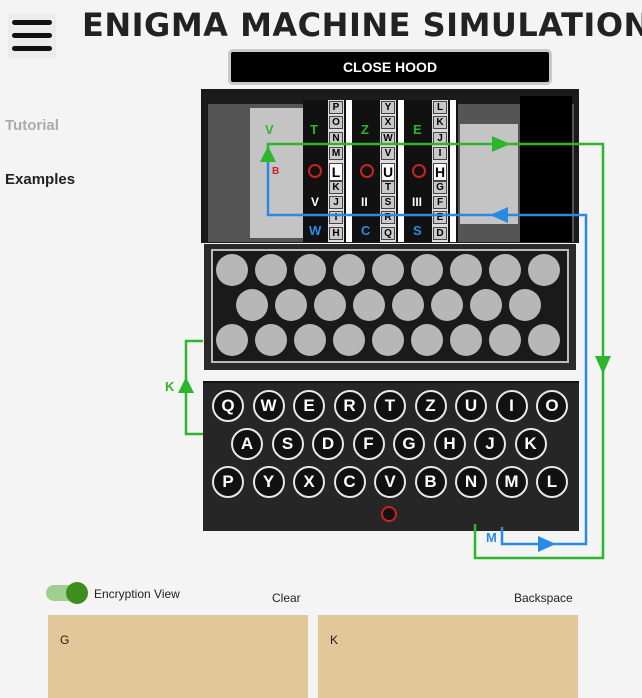 The image size is (642, 698). What do you see at coordinates (448, 656) in the screenshot?
I see `output-text-box: K` at bounding box center [448, 656].